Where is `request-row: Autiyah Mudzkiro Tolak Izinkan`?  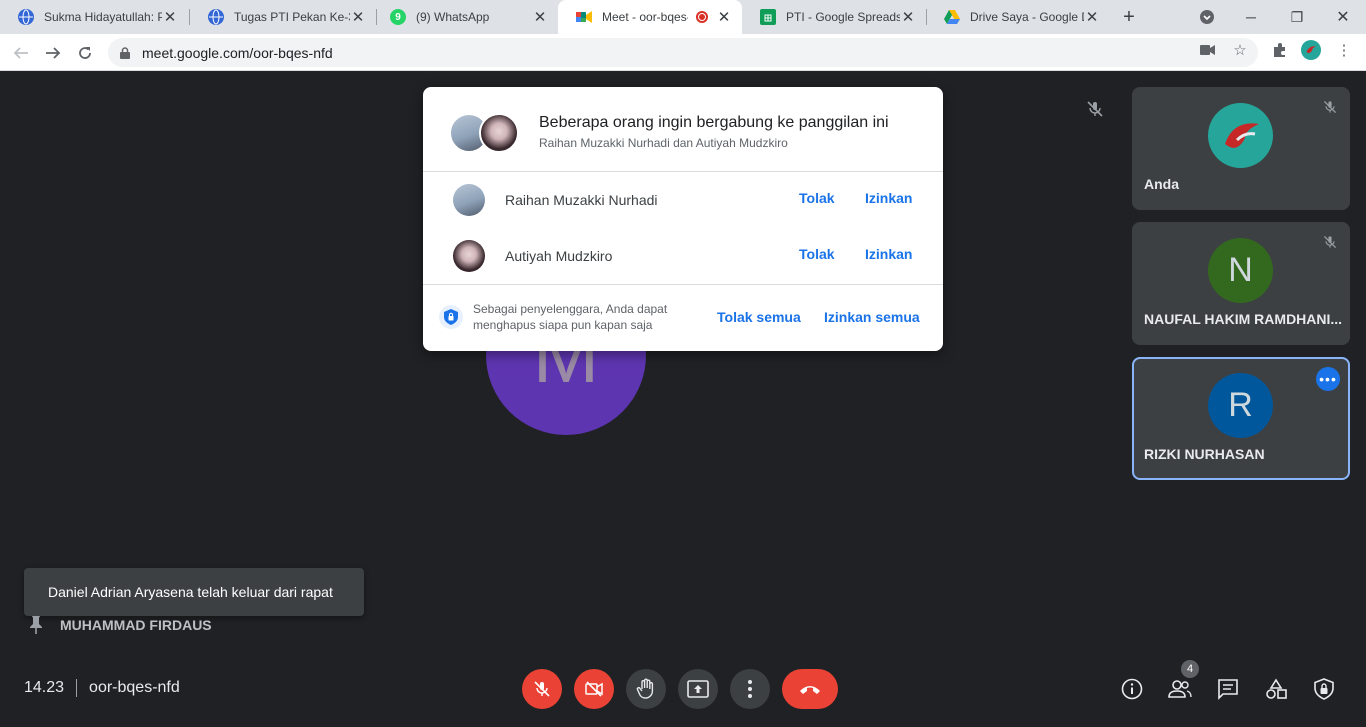
request-row: Autiyah Mudzkiro Tolak Izinkan is located at coordinates (683, 256).